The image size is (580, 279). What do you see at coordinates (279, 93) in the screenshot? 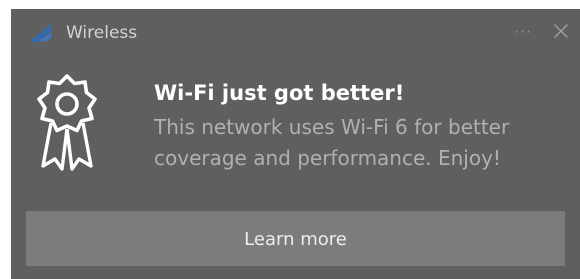
I see `notification-title: Wi-Fi just got better!` at bounding box center [279, 93].